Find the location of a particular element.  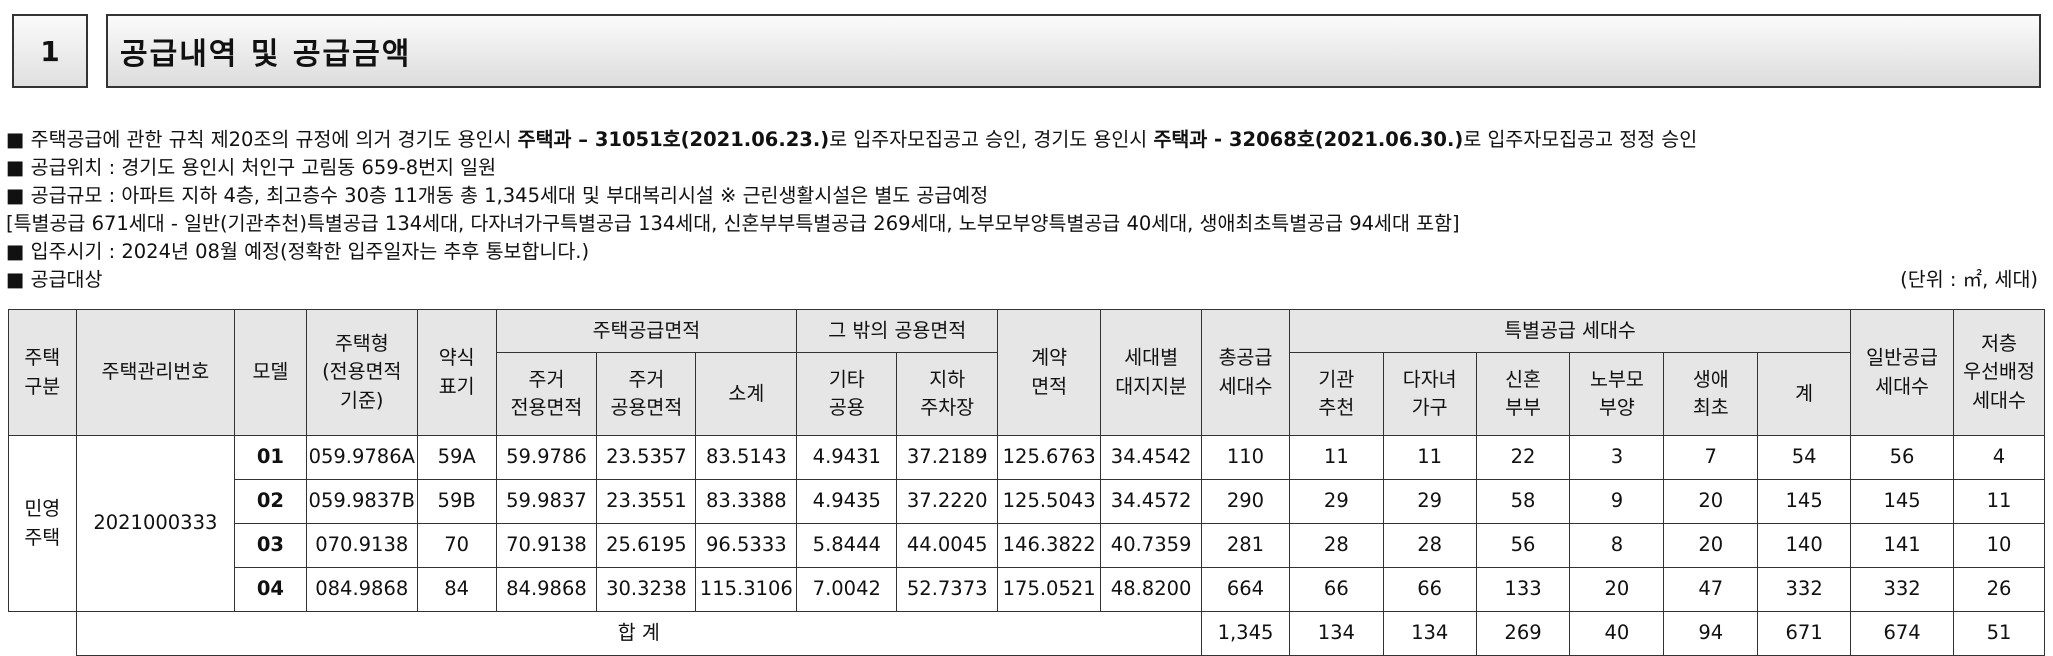

th-inst: 기관 추천 is located at coordinates (1336, 394).